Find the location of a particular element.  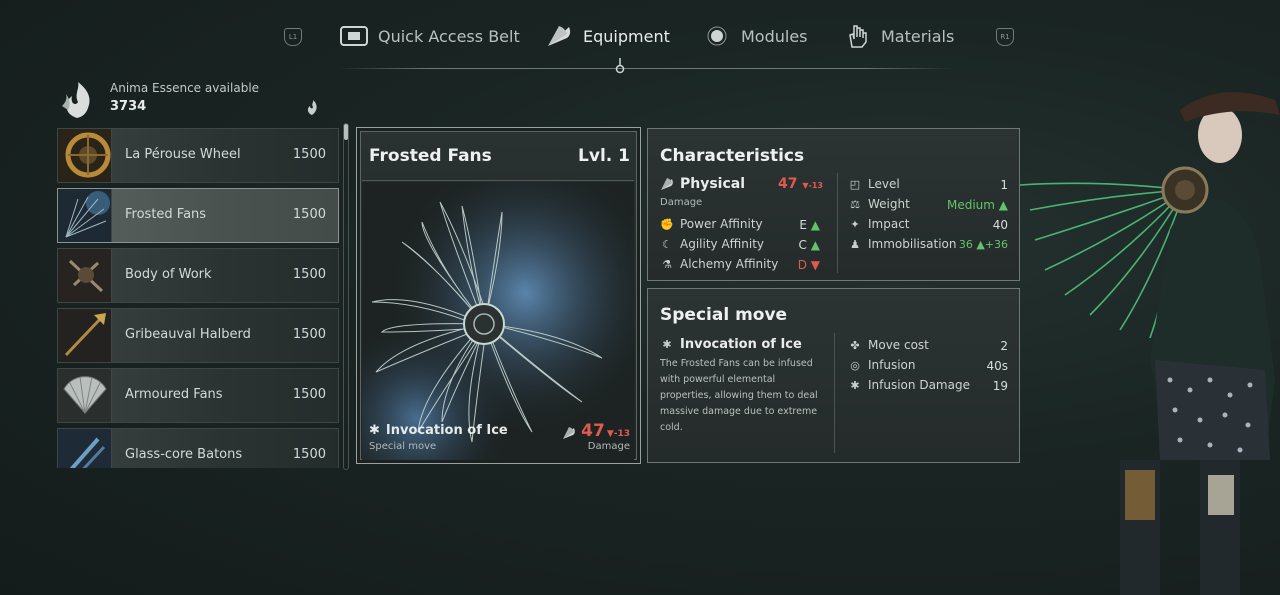

weight-value: Medium ▲ is located at coordinates (977, 205).